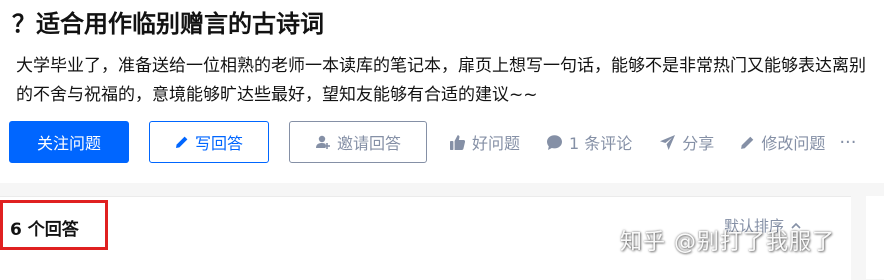 The height and width of the screenshot is (280, 884). I want to click on write-answer-button: 写回答, so click(209, 142).